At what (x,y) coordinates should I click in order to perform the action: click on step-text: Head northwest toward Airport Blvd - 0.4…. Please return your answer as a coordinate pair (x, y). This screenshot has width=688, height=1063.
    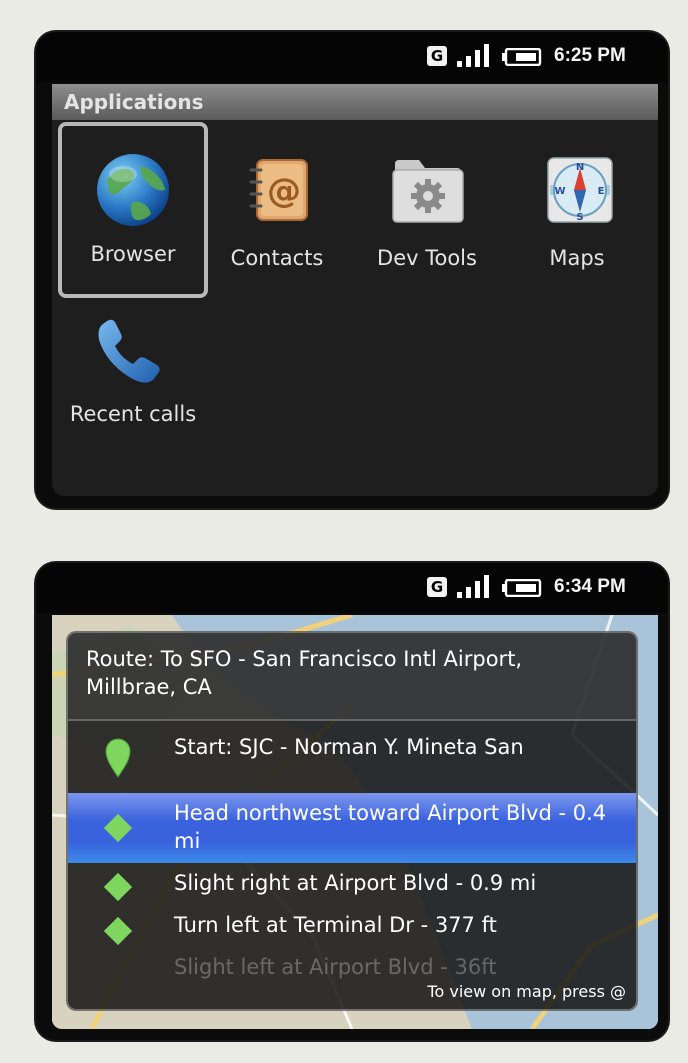
    Looking at the image, I should click on (390, 827).